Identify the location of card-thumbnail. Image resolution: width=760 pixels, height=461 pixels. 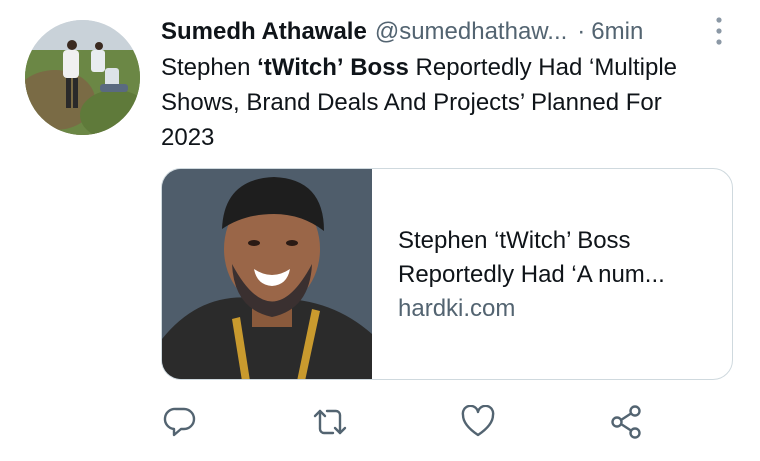
(267, 274).